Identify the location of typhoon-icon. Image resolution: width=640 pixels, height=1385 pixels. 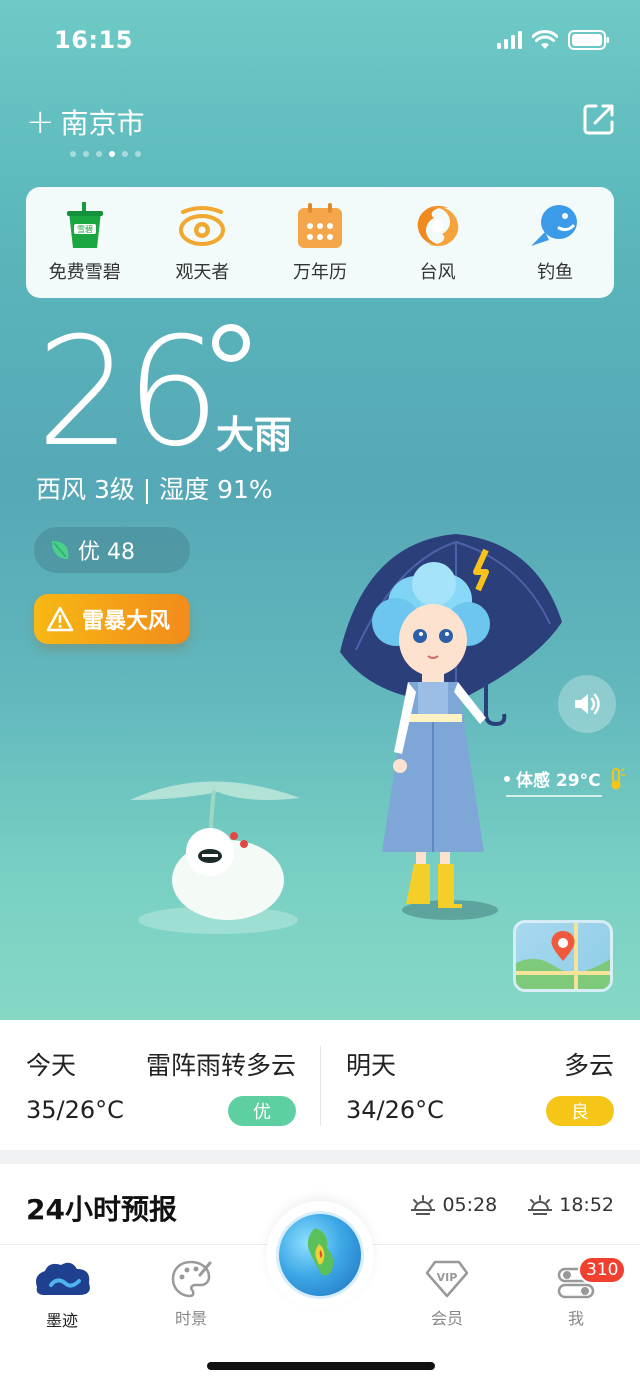
(437, 225).